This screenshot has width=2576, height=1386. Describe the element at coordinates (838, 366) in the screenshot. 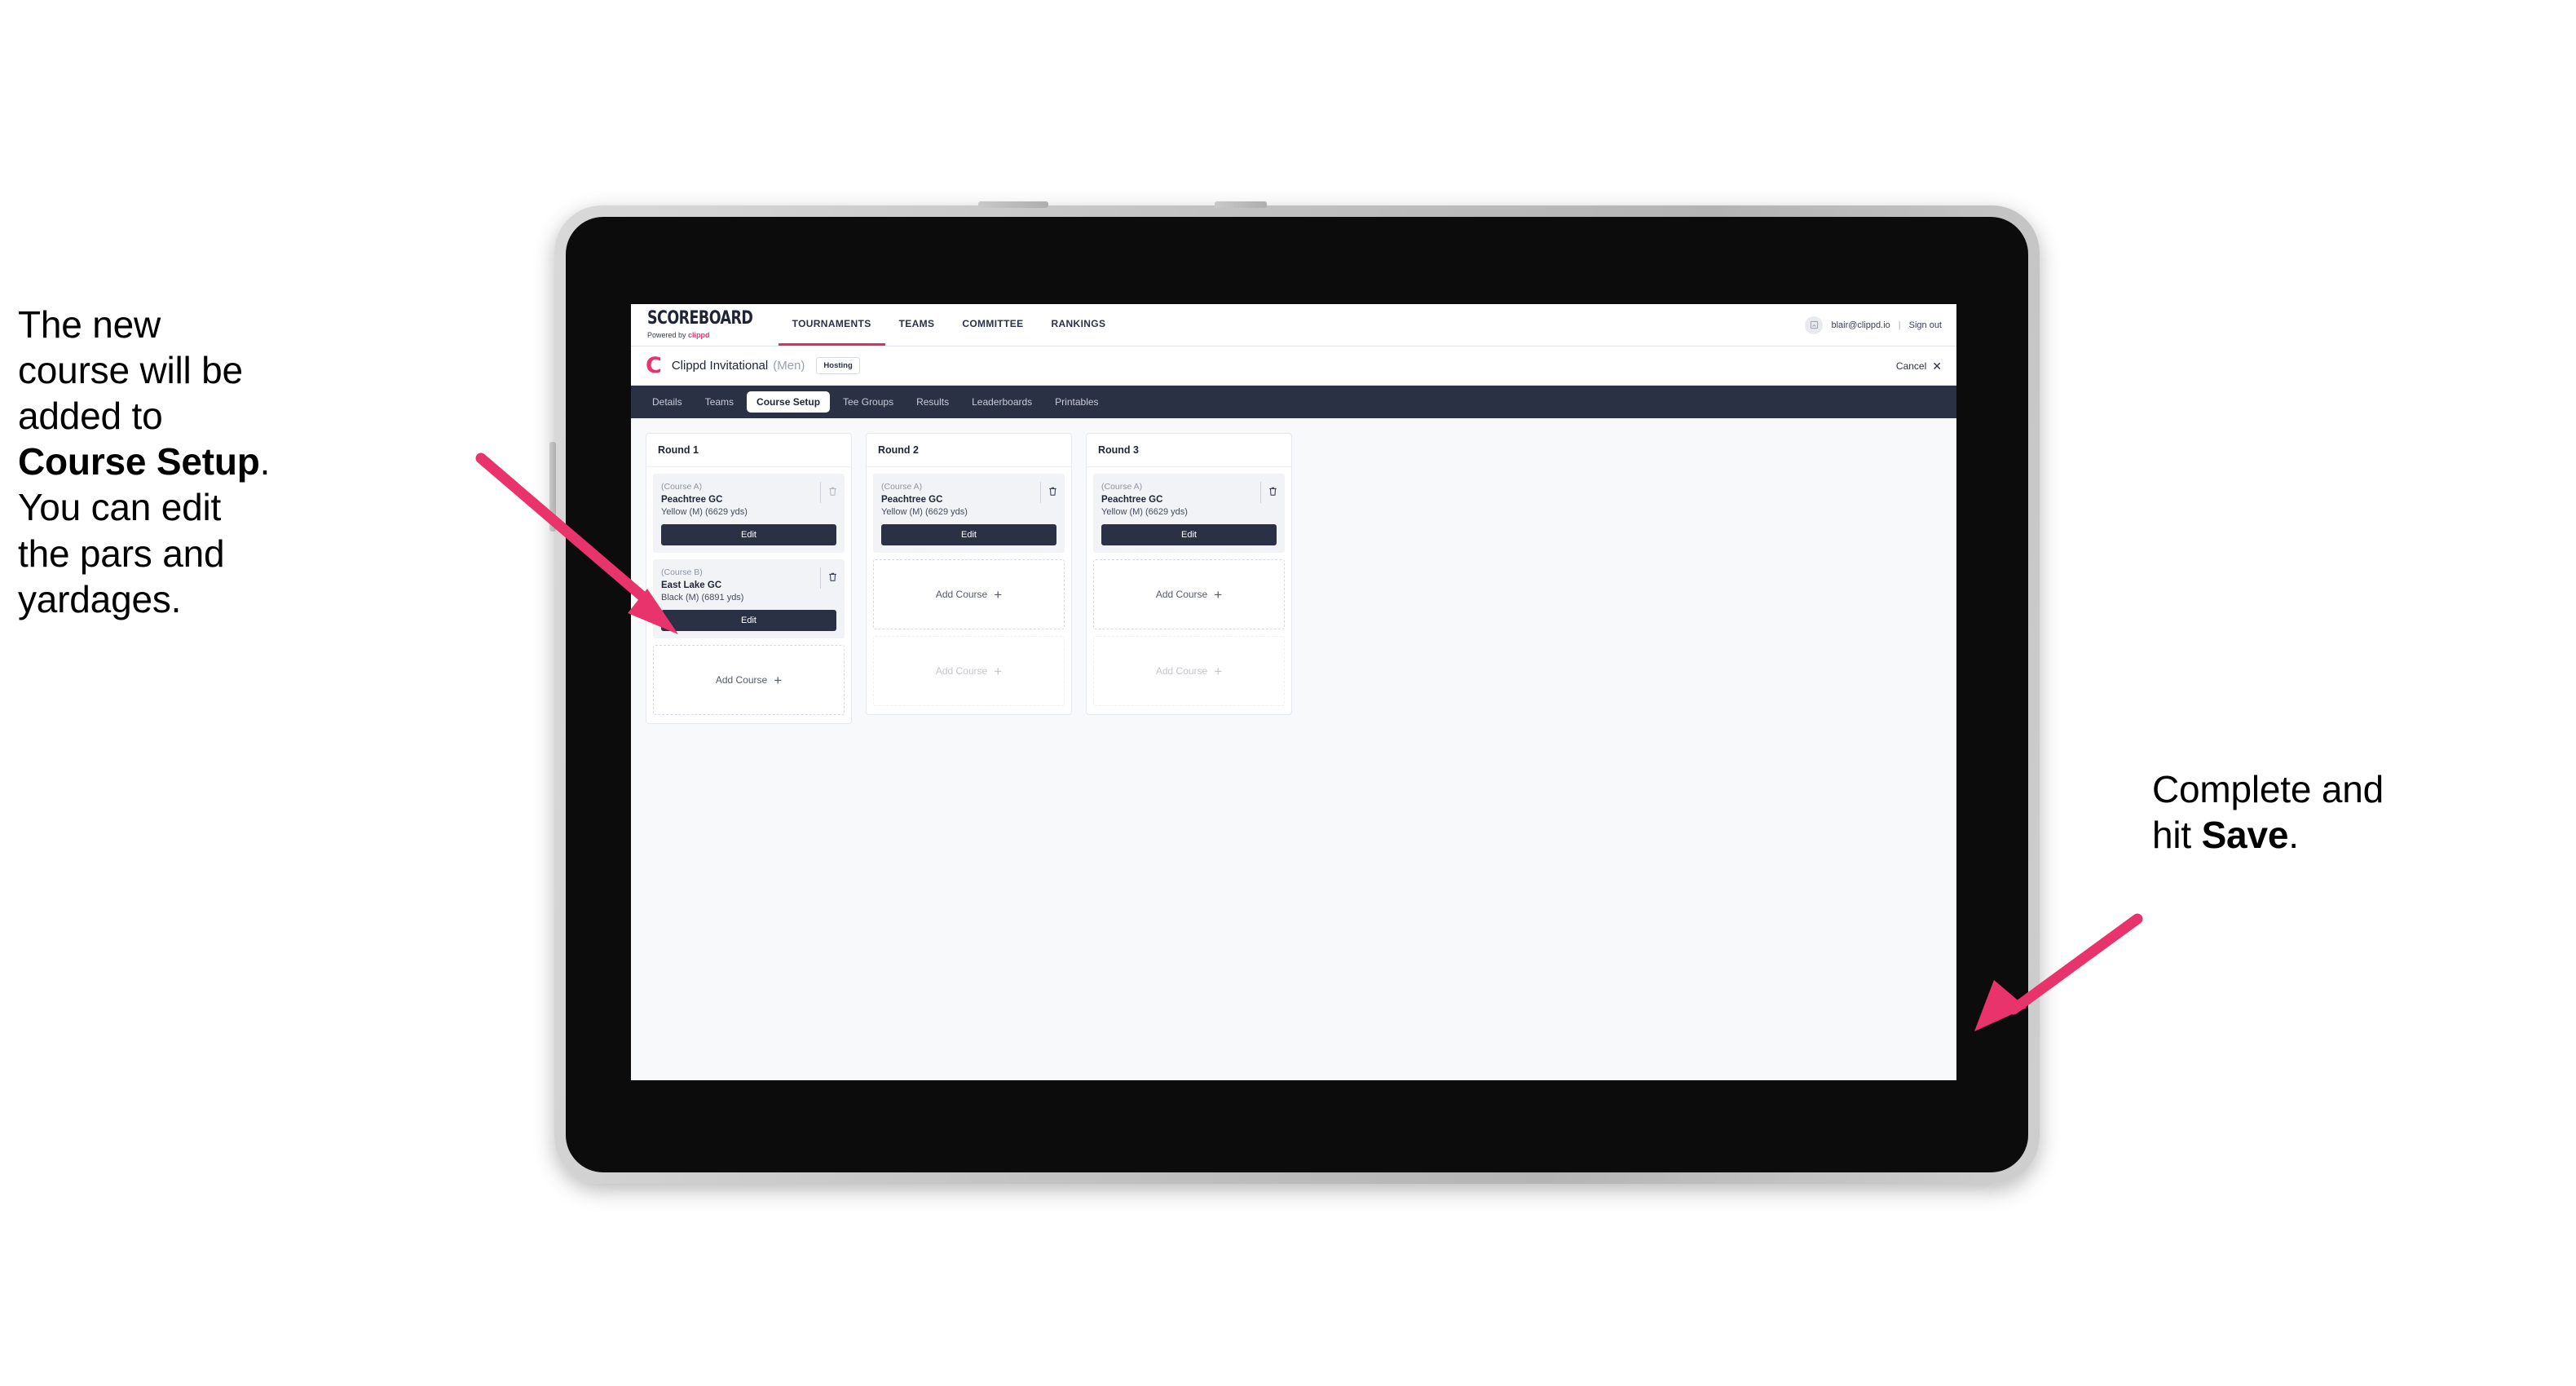

I see `hosting-badge: Hosting` at that location.